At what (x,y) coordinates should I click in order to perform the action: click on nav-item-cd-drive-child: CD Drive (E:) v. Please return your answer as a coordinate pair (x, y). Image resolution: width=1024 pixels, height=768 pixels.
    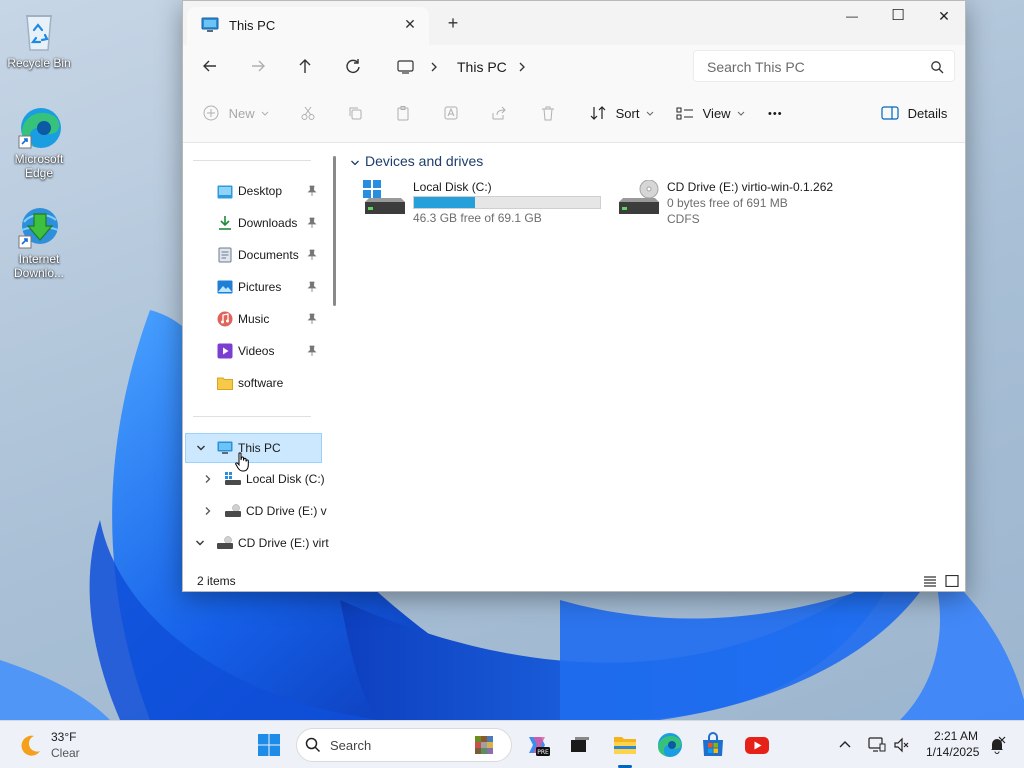
    Looking at the image, I should click on (256, 511).